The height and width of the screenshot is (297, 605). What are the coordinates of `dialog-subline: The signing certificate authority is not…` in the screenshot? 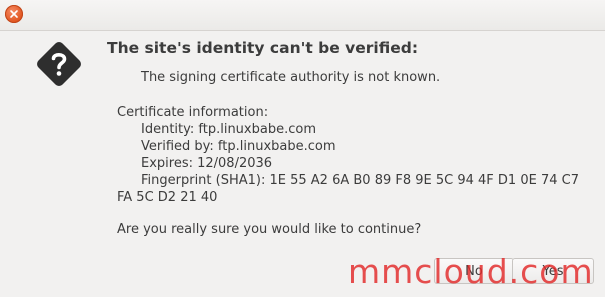 It's located at (291, 77).